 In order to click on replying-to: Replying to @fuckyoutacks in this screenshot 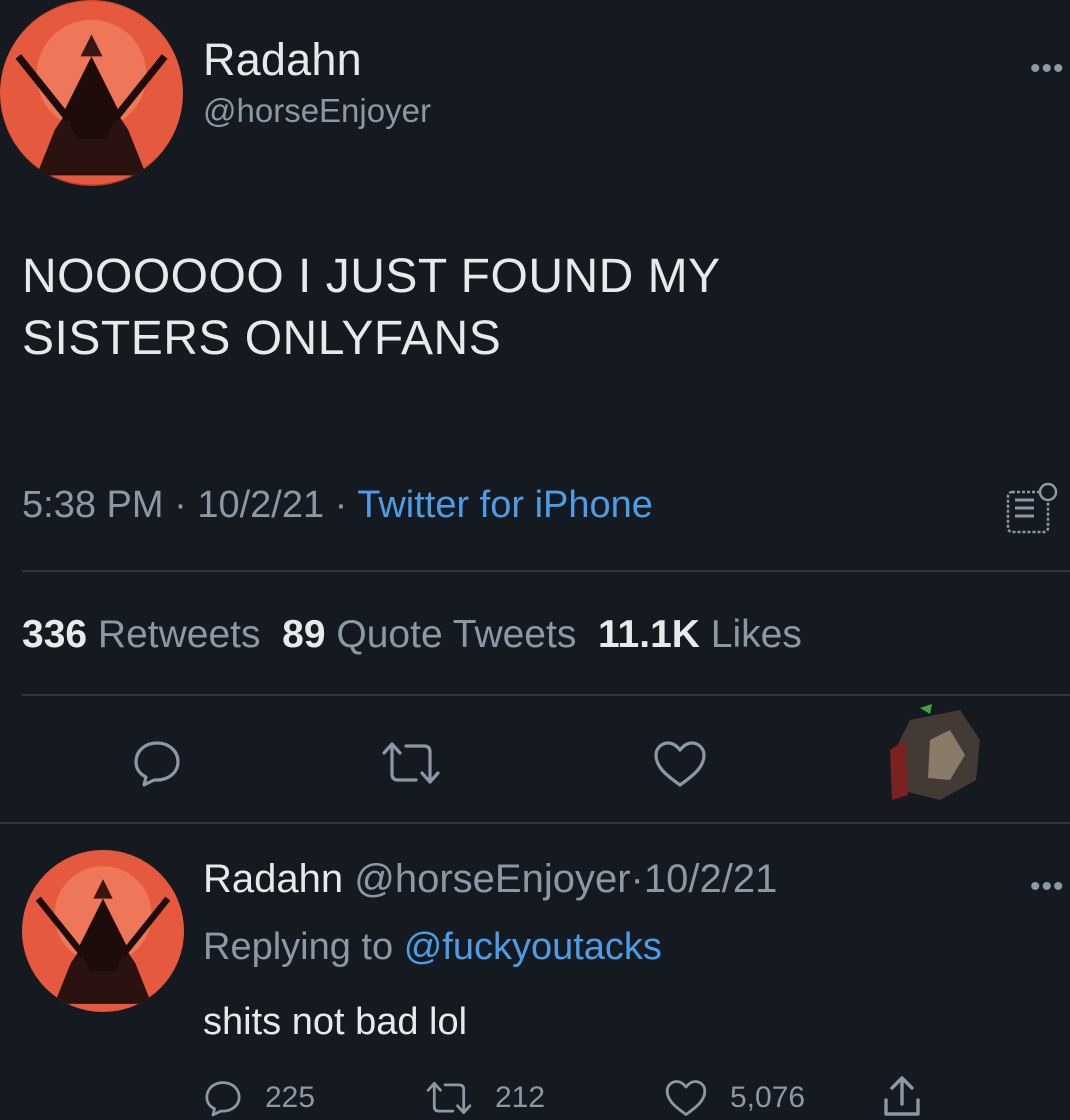, I will do `click(432, 947)`.